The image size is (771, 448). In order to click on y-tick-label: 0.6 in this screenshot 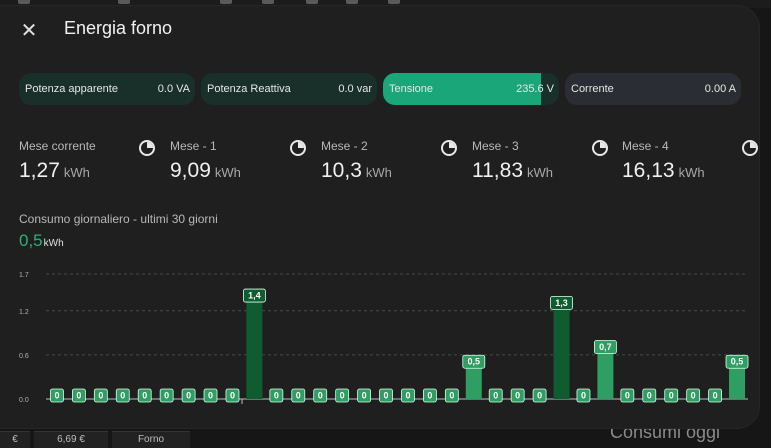, I will do `click(24, 356)`.